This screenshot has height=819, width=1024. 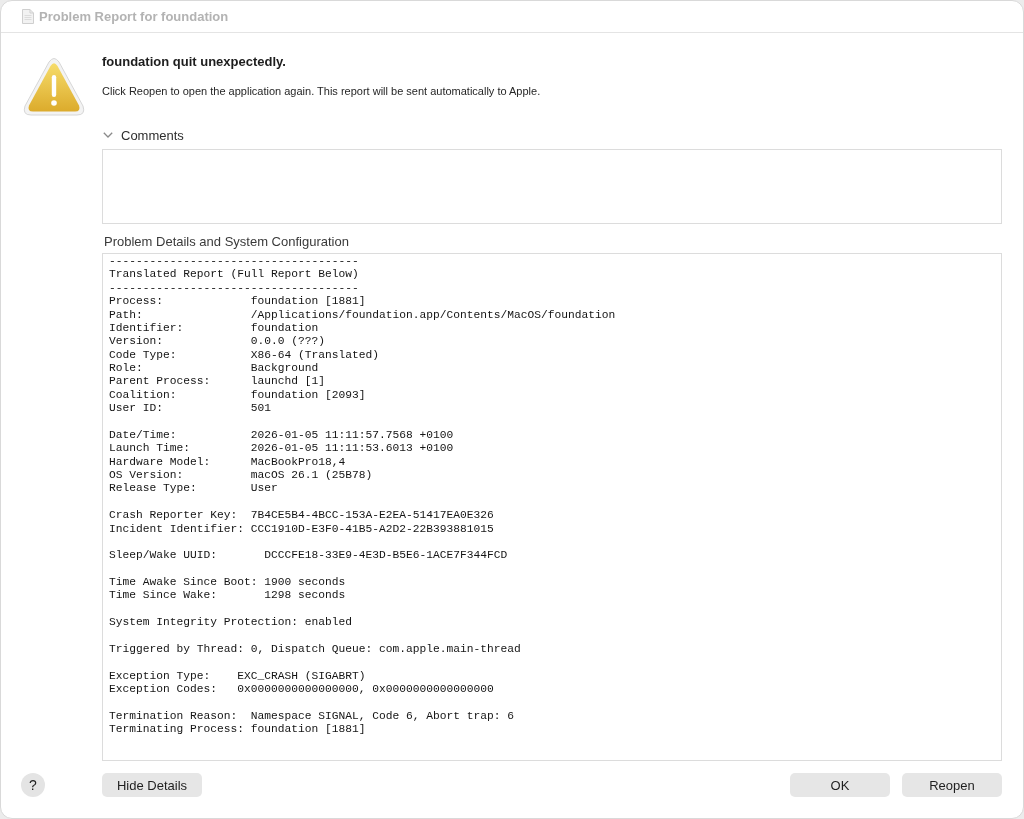 I want to click on report-line: Sleep/Wake UUID: DCCCFE18-33E9-4E3D-B5E6-1ACE7F344FCD, so click(x=308, y=556).